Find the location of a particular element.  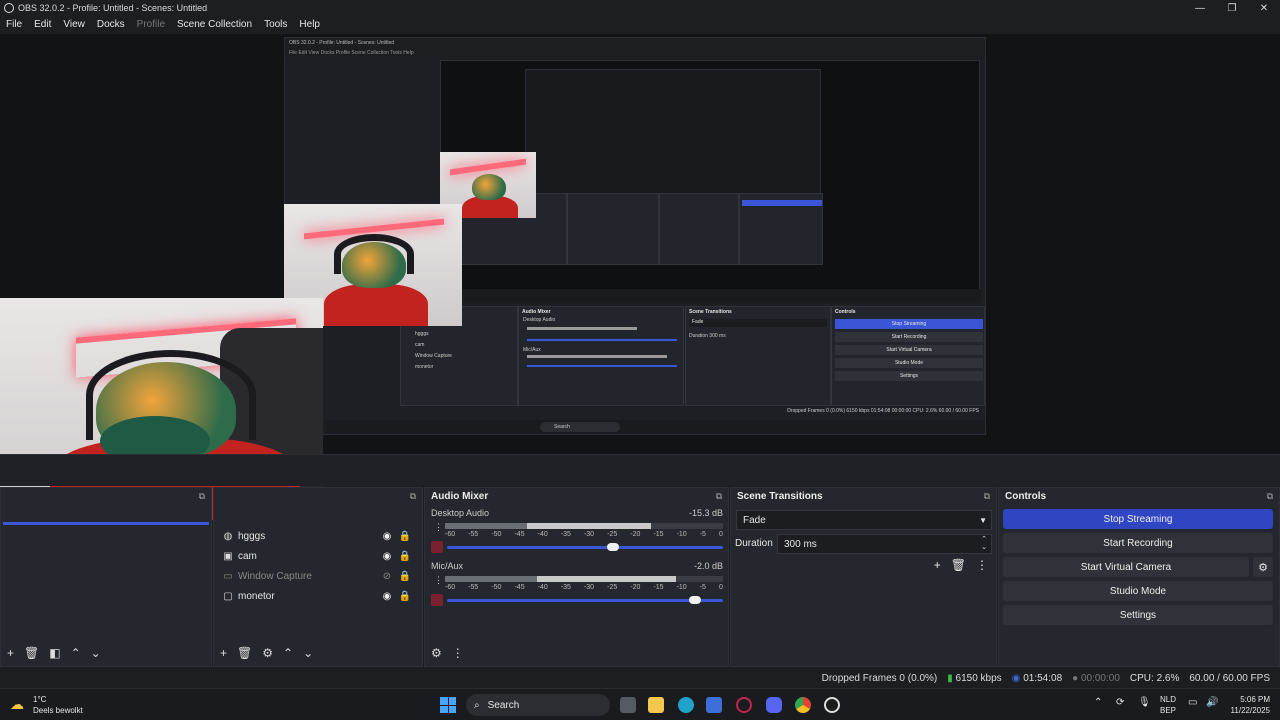

level-meter is located at coordinates (584, 526).